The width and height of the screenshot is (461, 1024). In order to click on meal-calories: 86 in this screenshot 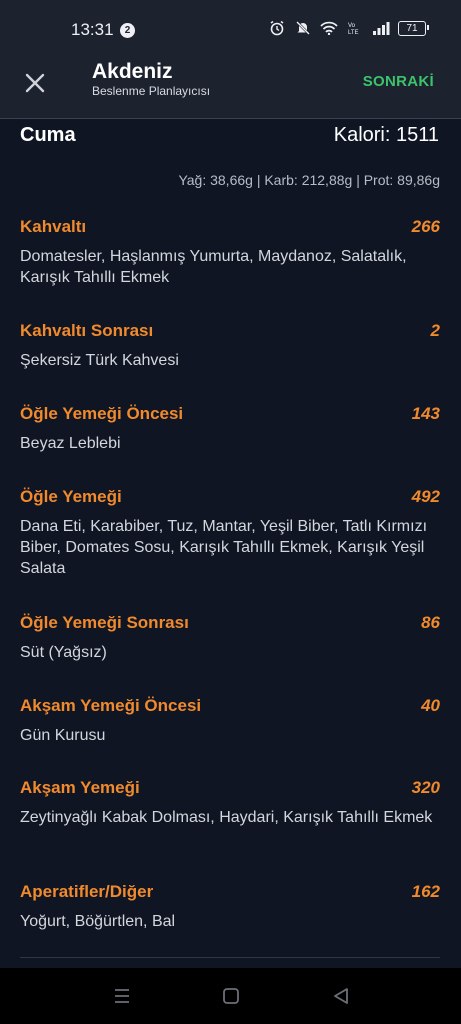, I will do `click(430, 622)`.